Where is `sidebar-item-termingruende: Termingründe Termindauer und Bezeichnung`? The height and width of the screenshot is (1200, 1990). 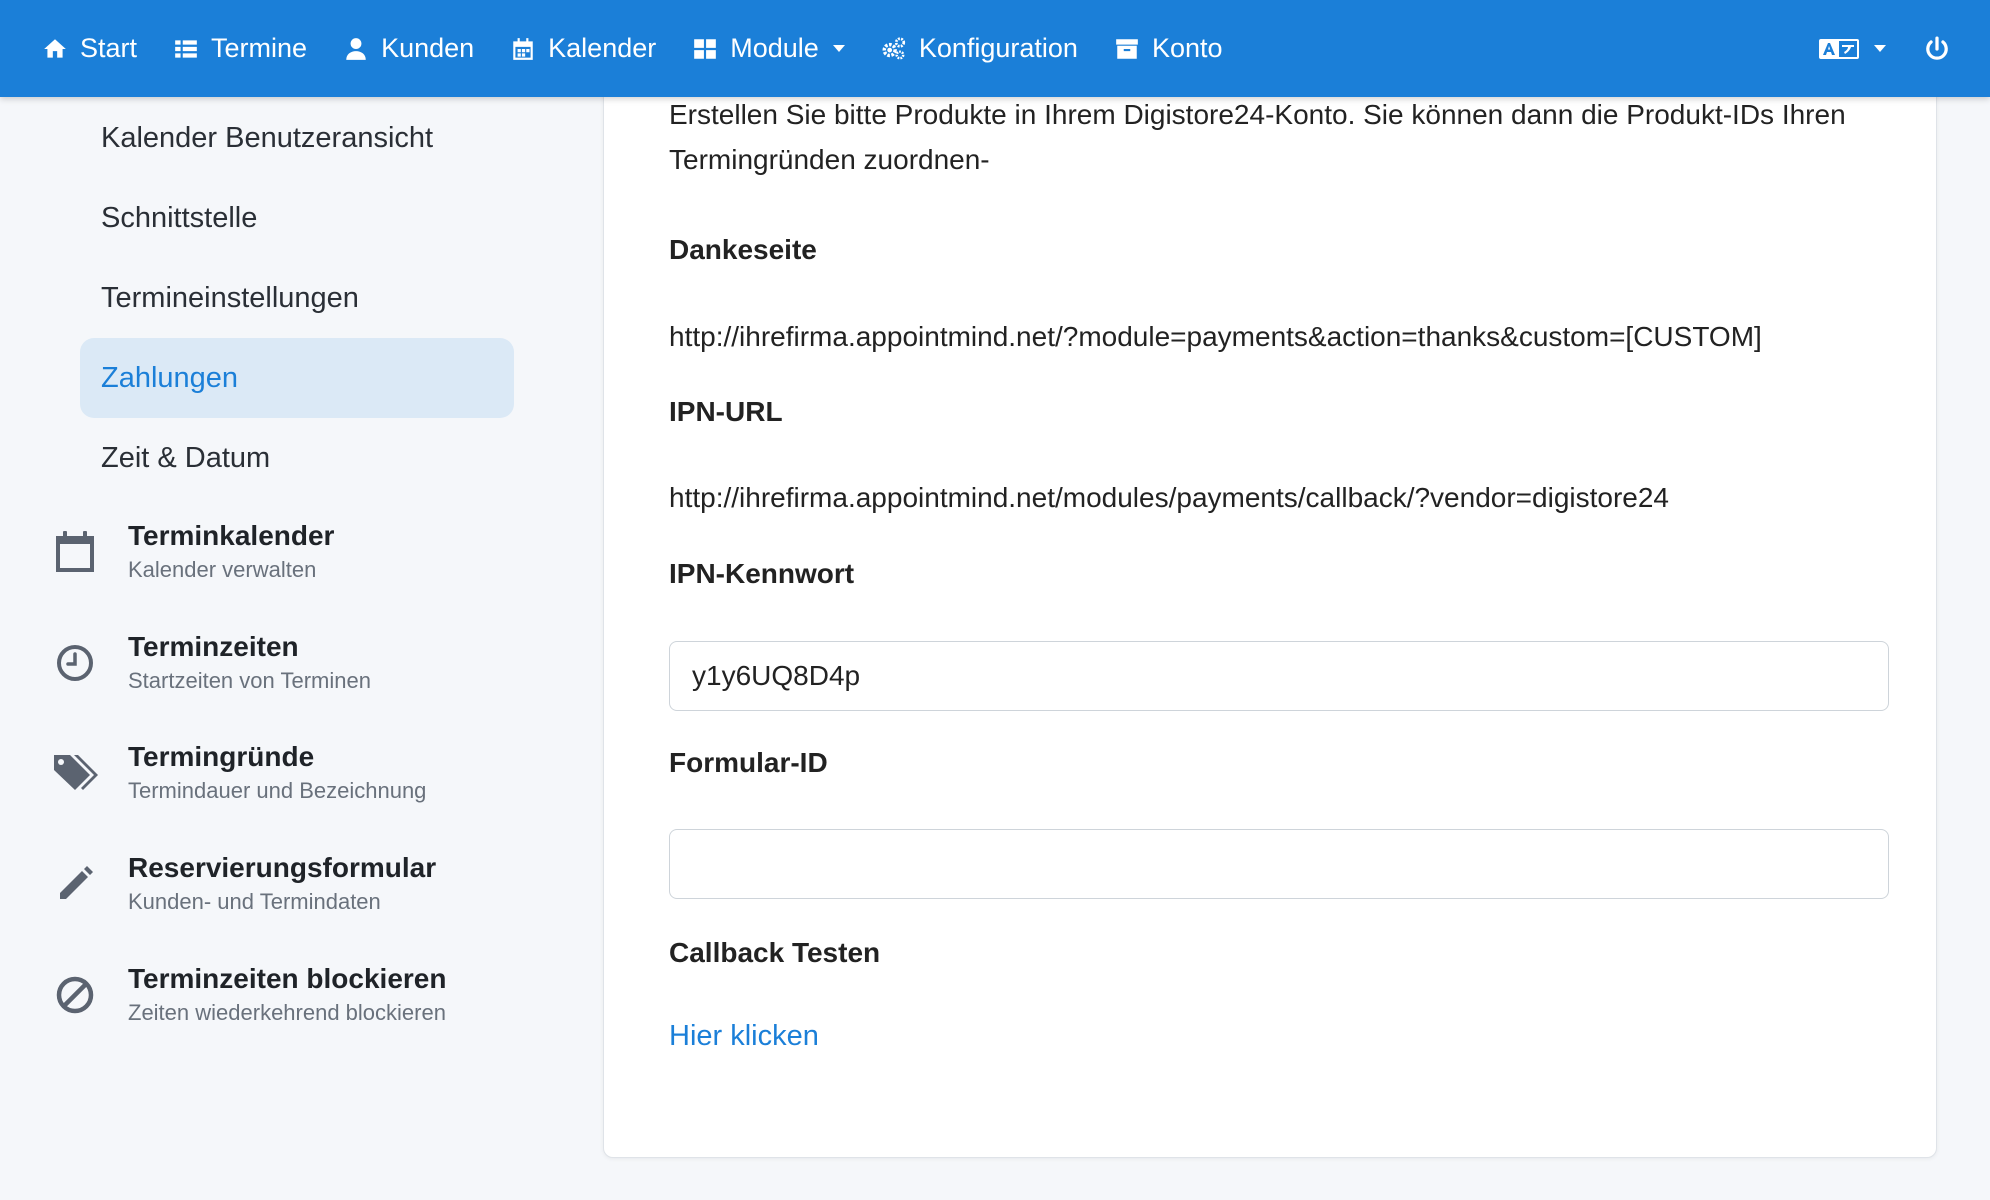 sidebar-item-termingruende: Termingründe Termindauer und Bezeichnung is located at coordinates (290, 773).